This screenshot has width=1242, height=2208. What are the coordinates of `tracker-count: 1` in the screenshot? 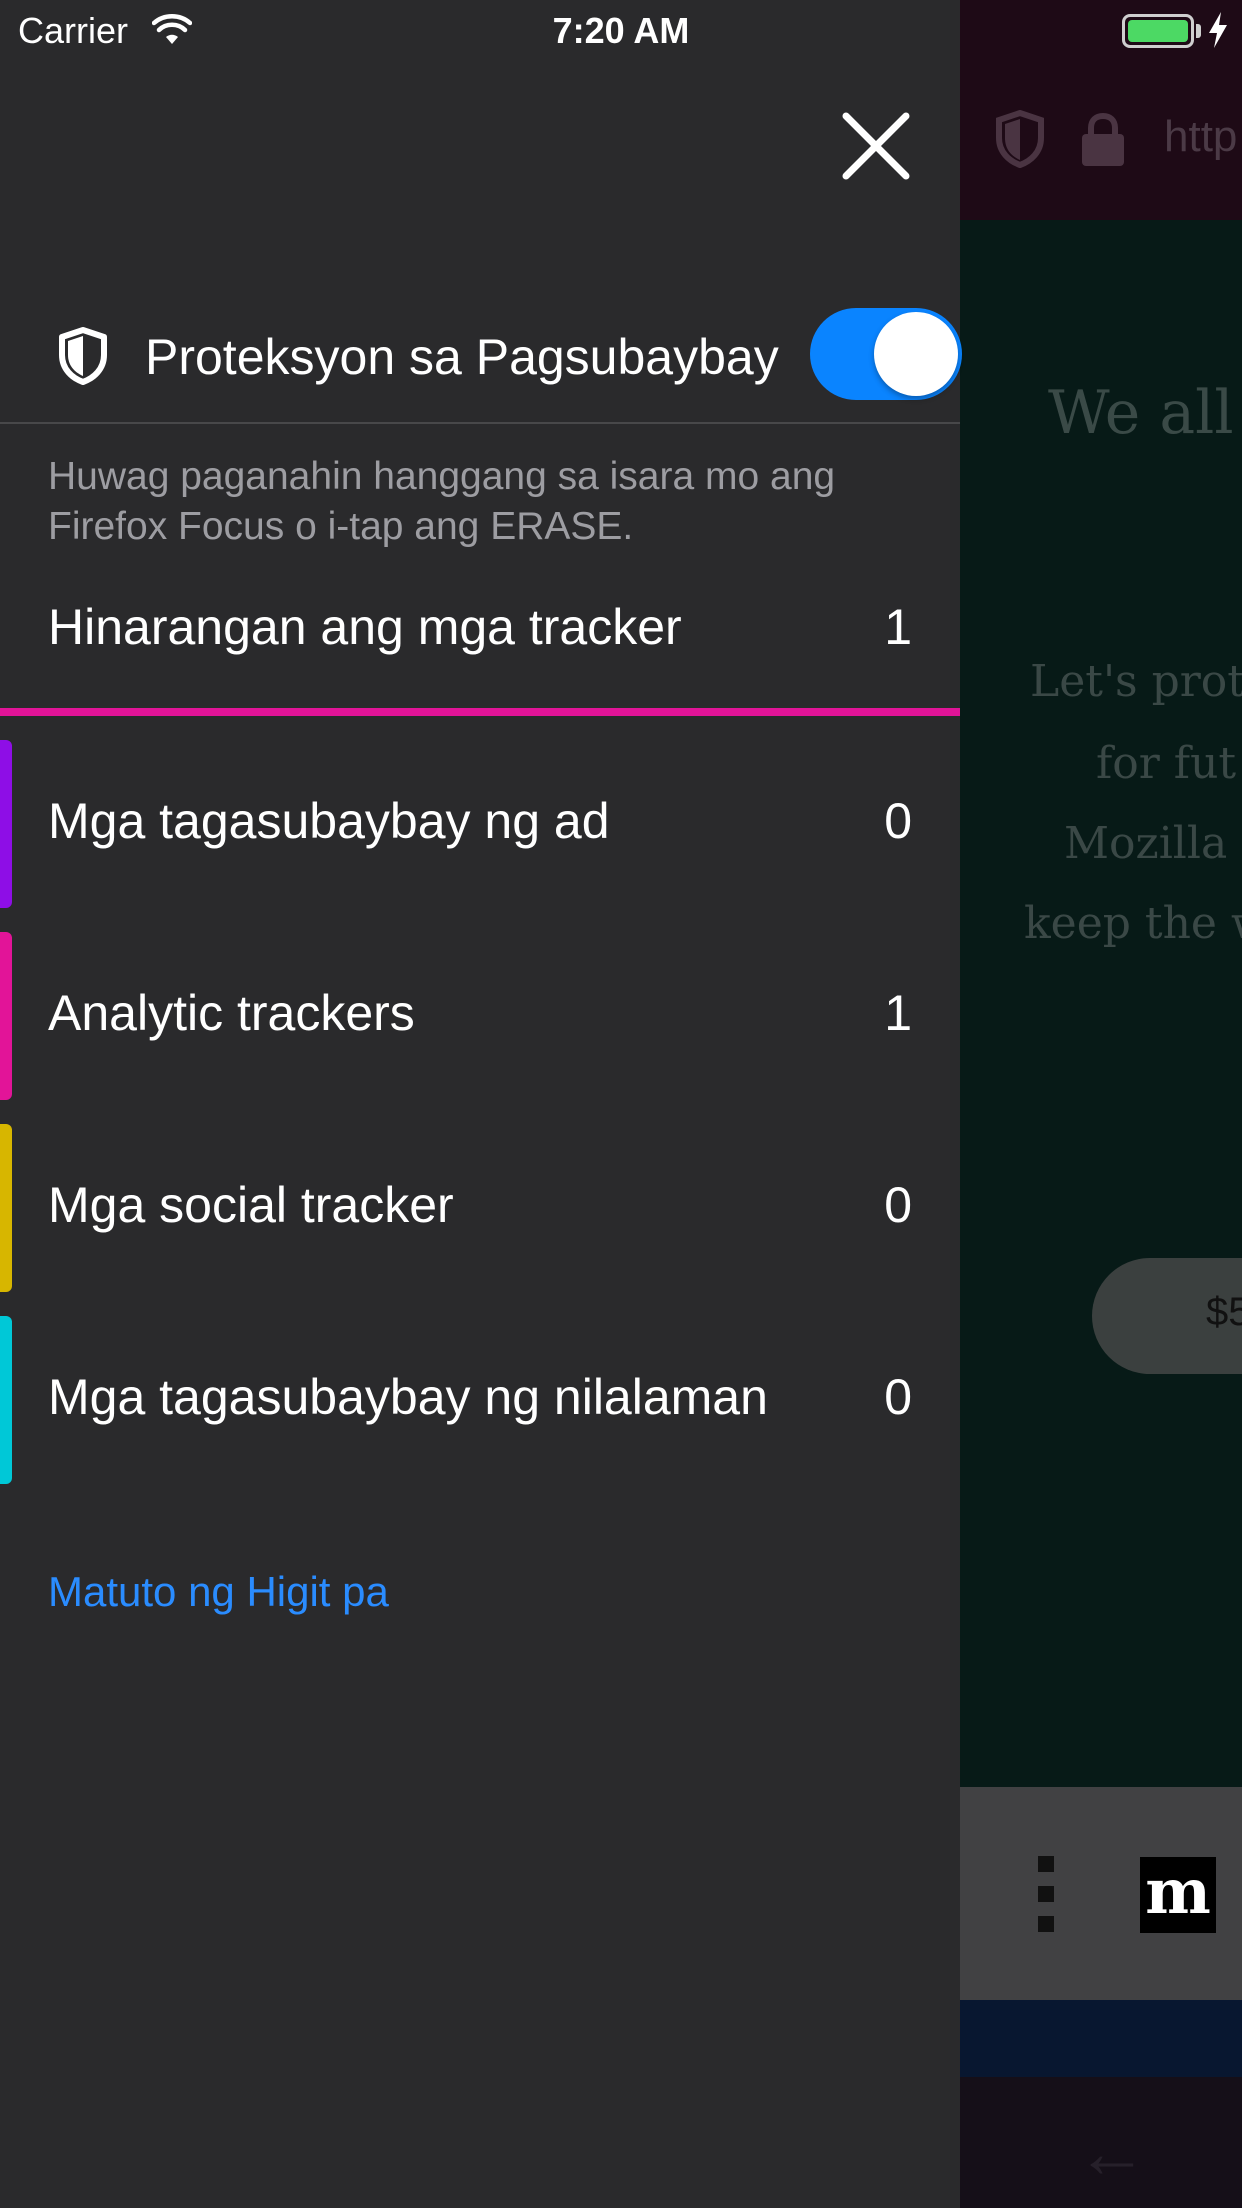 It's located at (898, 1013).